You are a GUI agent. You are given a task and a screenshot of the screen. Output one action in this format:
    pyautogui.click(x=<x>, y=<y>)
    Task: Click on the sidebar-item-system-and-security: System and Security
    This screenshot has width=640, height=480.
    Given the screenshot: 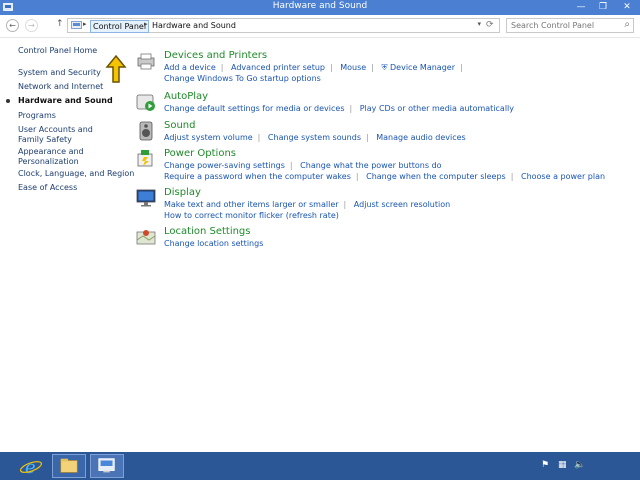 What is the action you would take?
    pyautogui.click(x=59, y=73)
    